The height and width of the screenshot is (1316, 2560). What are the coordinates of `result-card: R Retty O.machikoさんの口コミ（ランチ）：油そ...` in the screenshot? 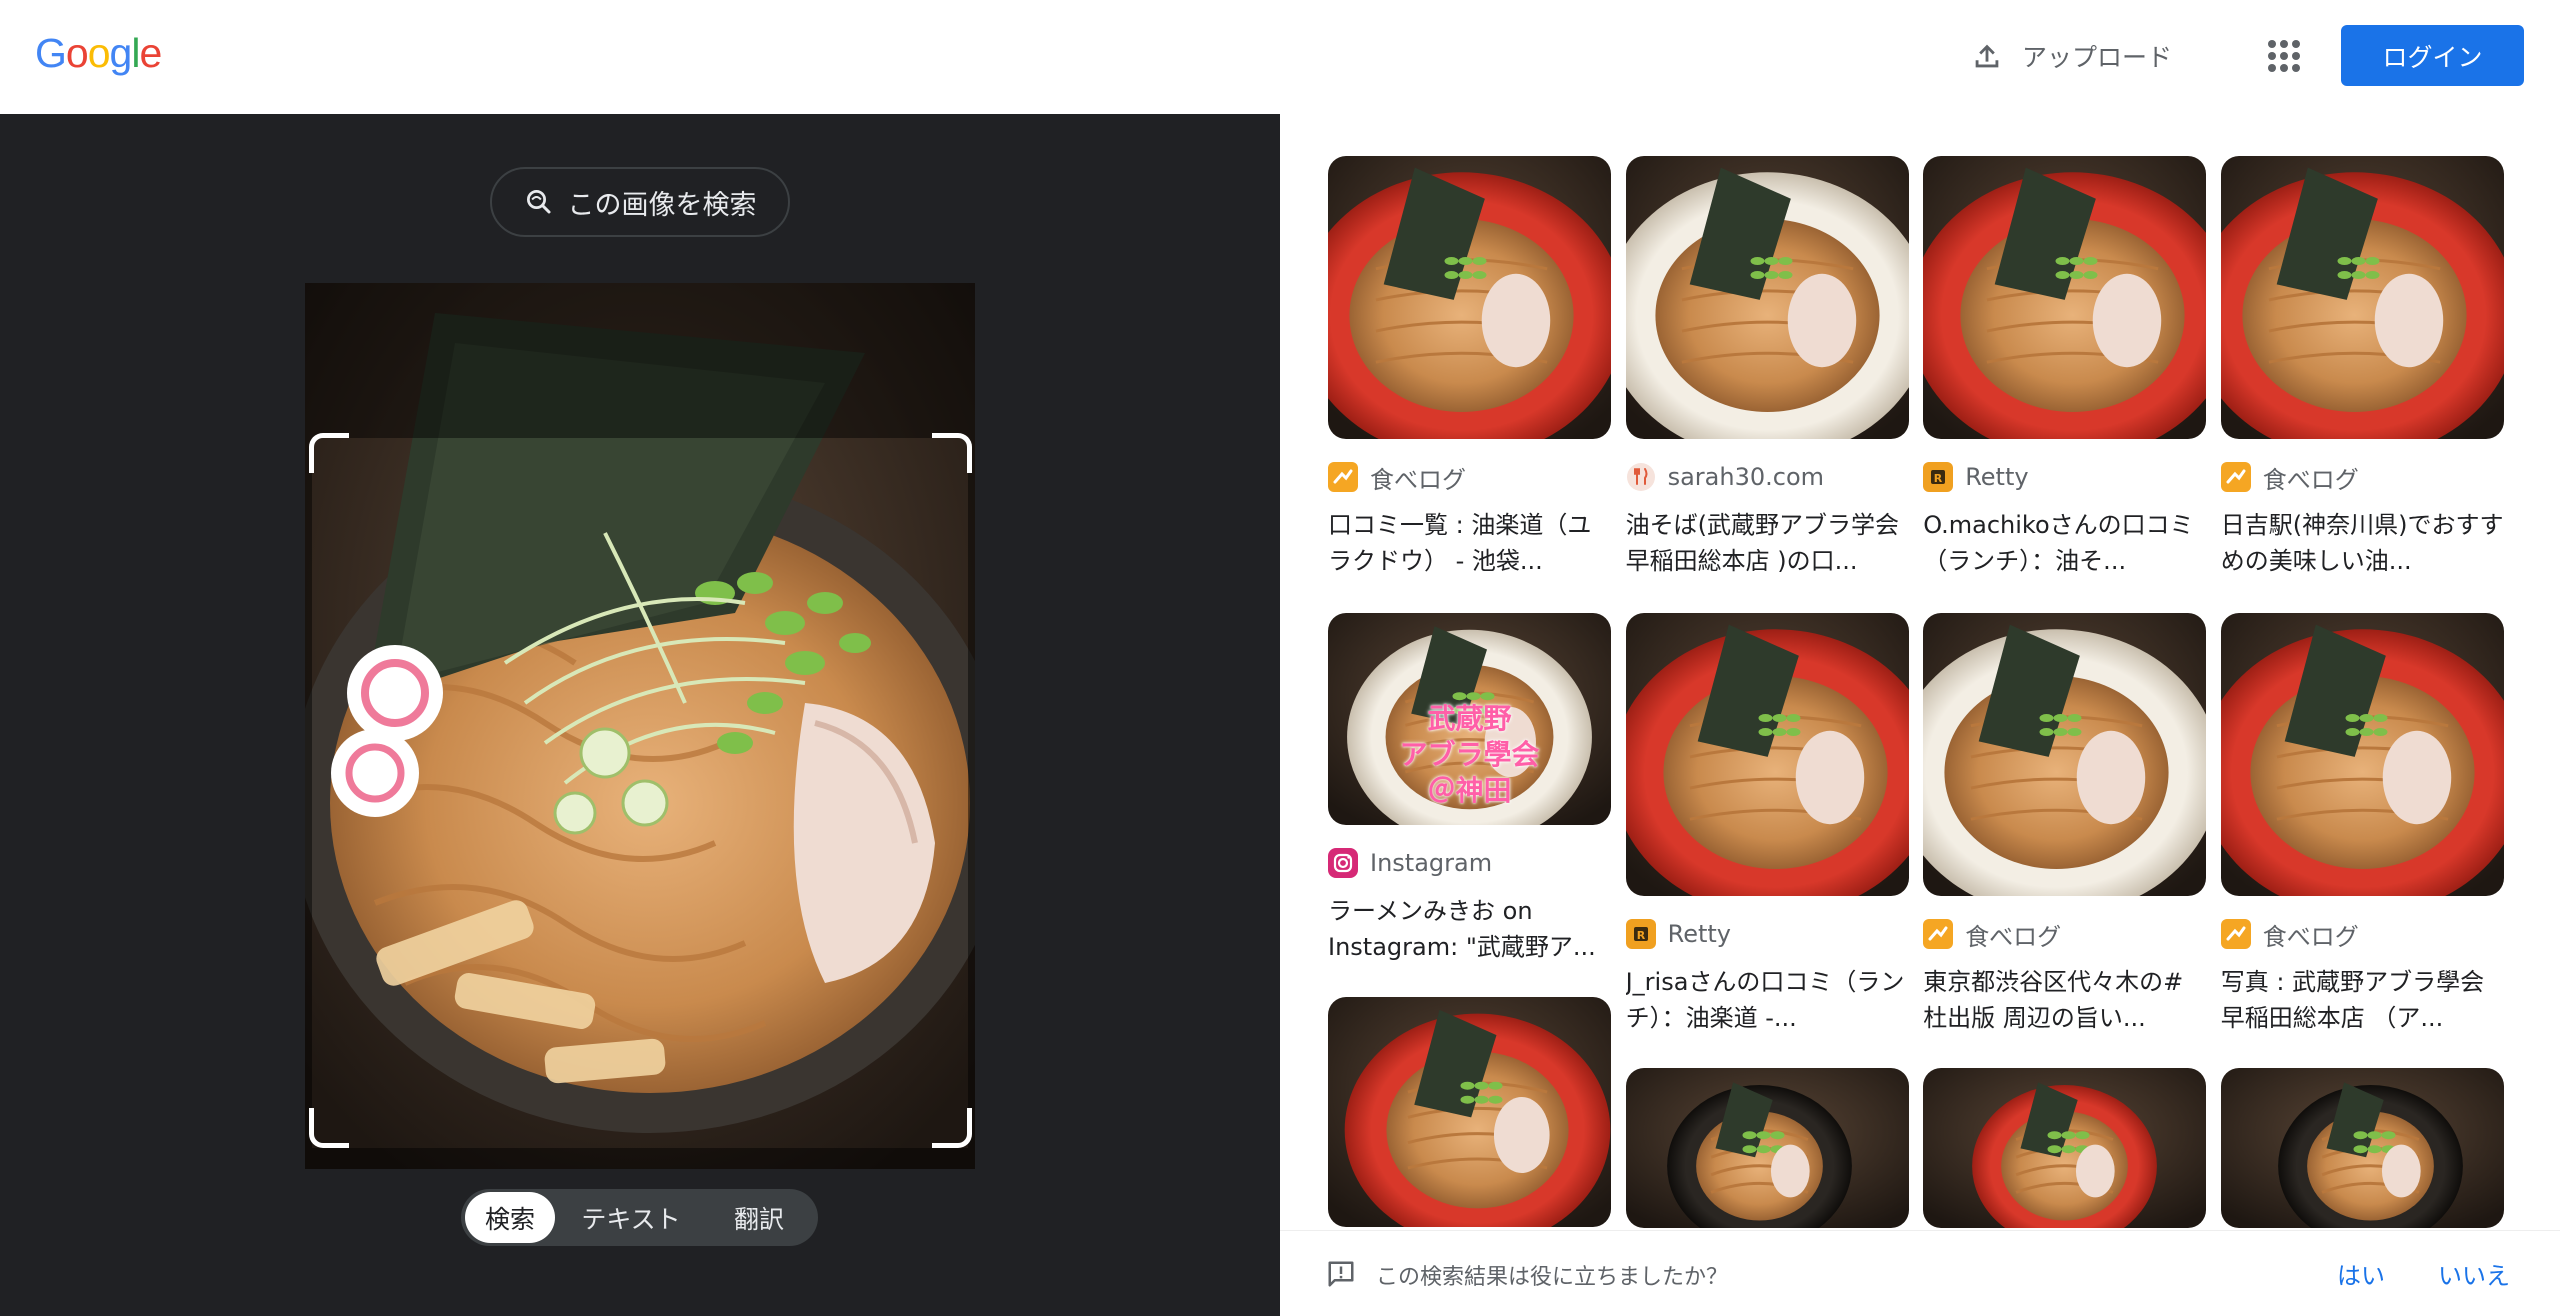 It's located at (2065, 367).